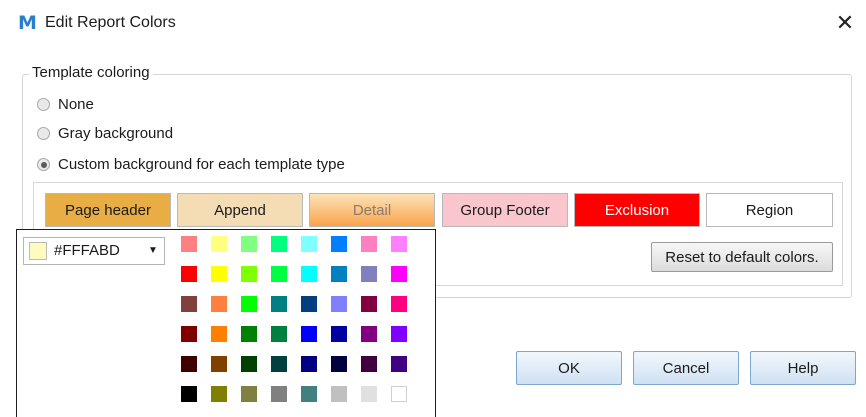 This screenshot has height=417, width=866. I want to click on radio-gray-background: Gray background, so click(105, 133).